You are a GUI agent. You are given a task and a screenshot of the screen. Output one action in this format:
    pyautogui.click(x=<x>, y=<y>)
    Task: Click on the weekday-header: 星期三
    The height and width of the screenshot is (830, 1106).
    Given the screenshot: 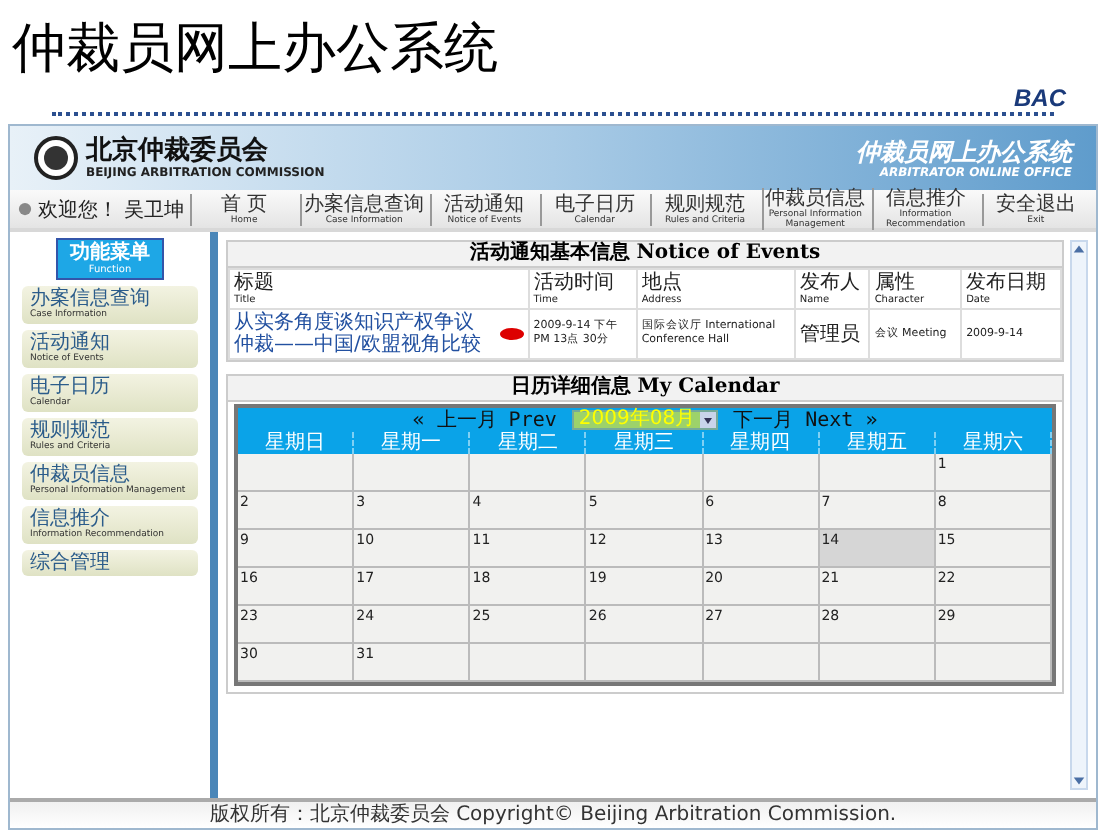 What is the action you would take?
    pyautogui.click(x=645, y=443)
    